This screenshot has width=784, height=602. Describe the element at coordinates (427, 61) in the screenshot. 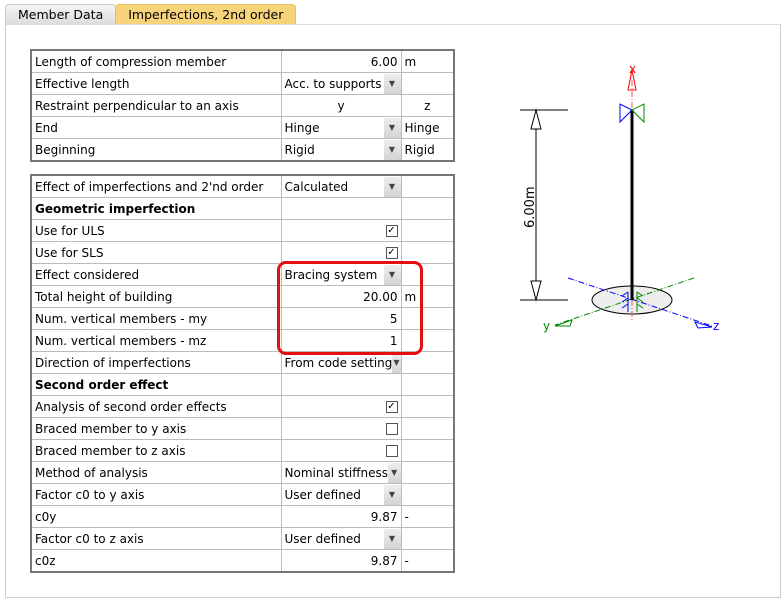

I see `unit: m` at that location.